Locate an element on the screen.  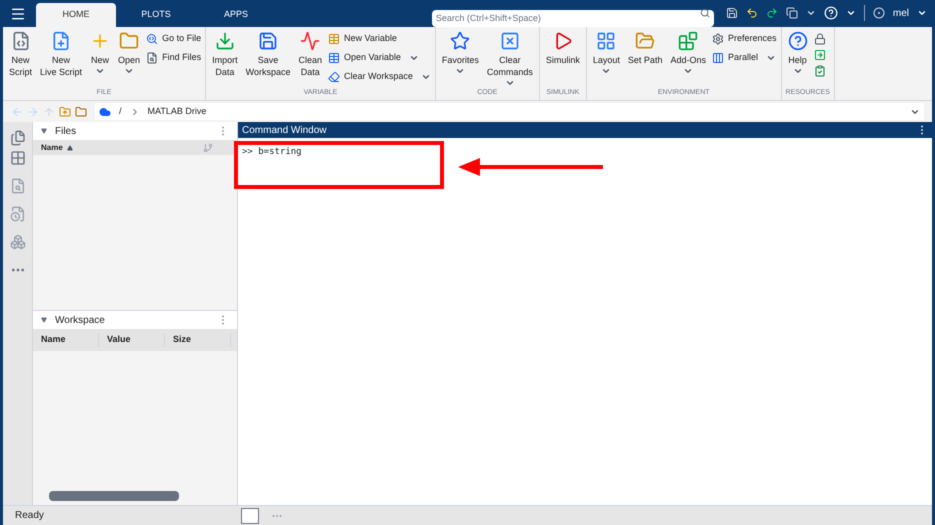
ribbon-button: New is located at coordinates (100, 59).